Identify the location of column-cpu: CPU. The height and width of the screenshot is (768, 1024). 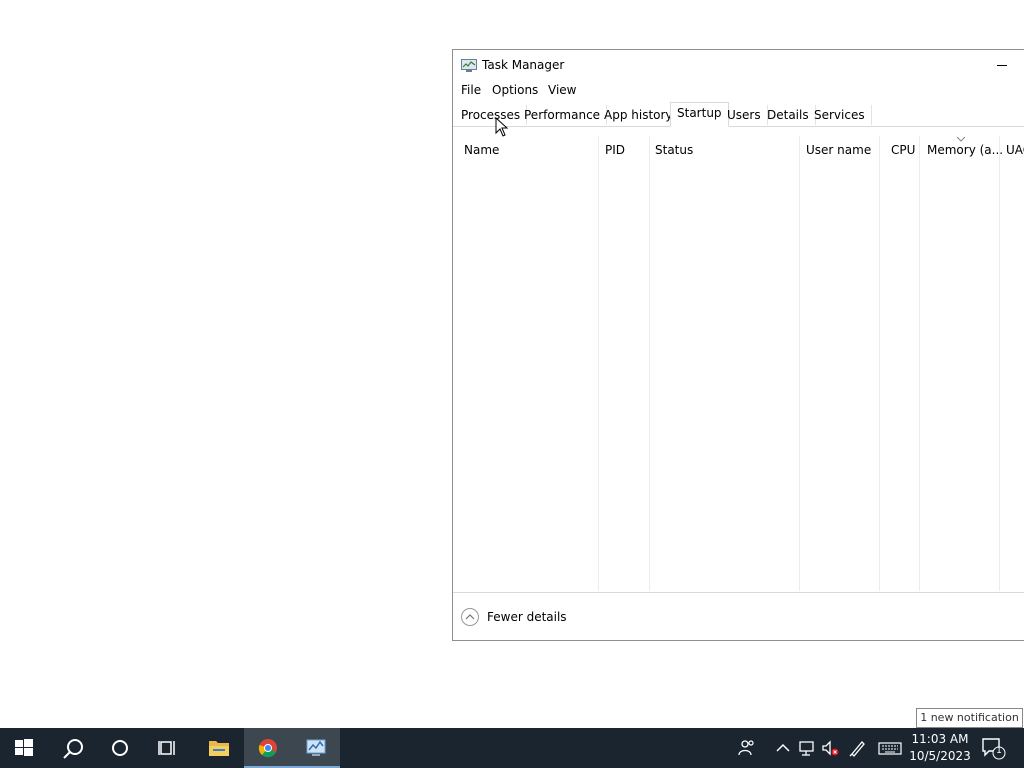
(903, 150).